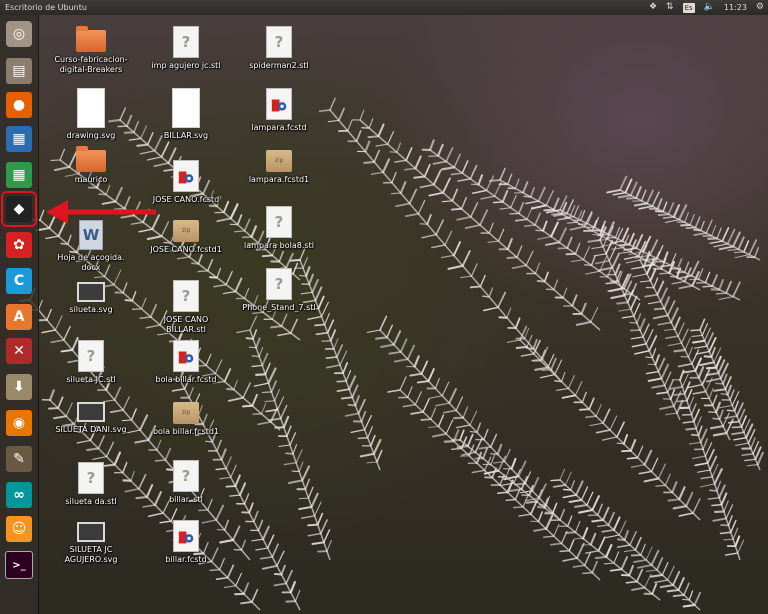 This screenshot has width=768, height=614. I want to click on annotation-arrow-layer, so click(101, 212).